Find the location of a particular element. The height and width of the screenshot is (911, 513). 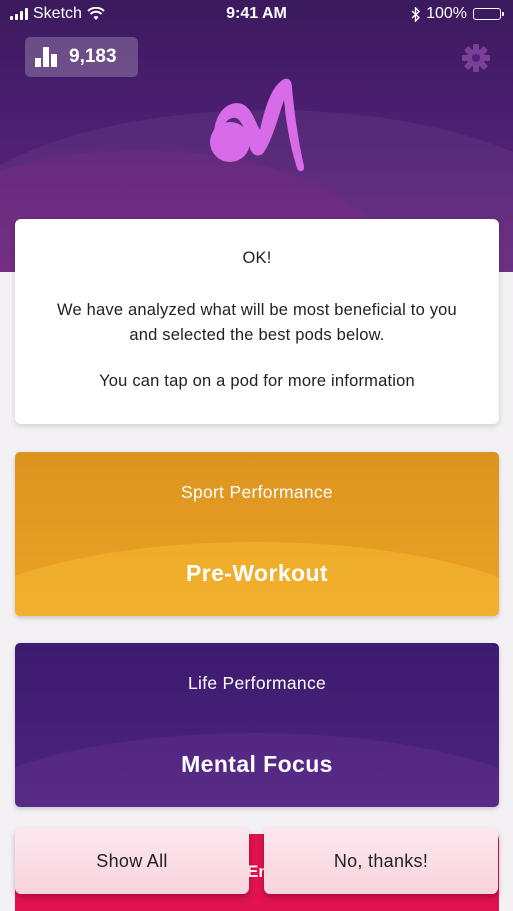

pod-category: Life Performance is located at coordinates (257, 683).